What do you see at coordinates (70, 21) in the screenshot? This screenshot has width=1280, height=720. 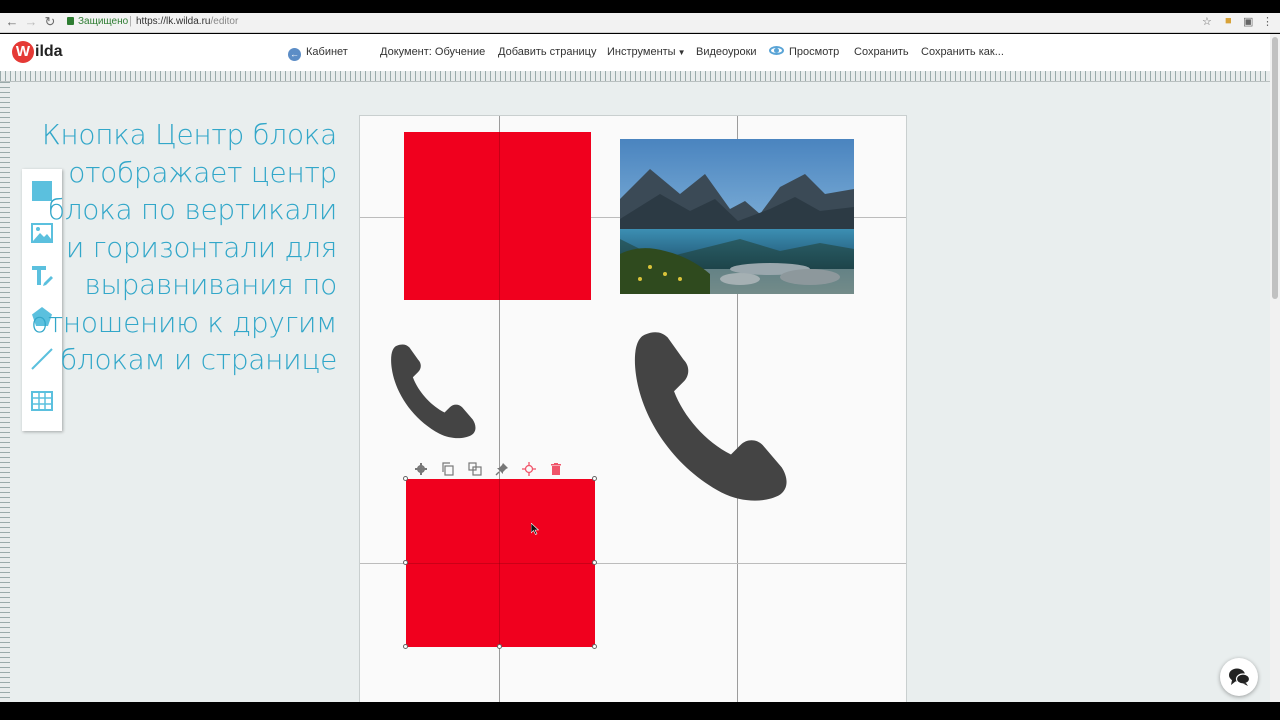 I see `lock-icon` at bounding box center [70, 21].